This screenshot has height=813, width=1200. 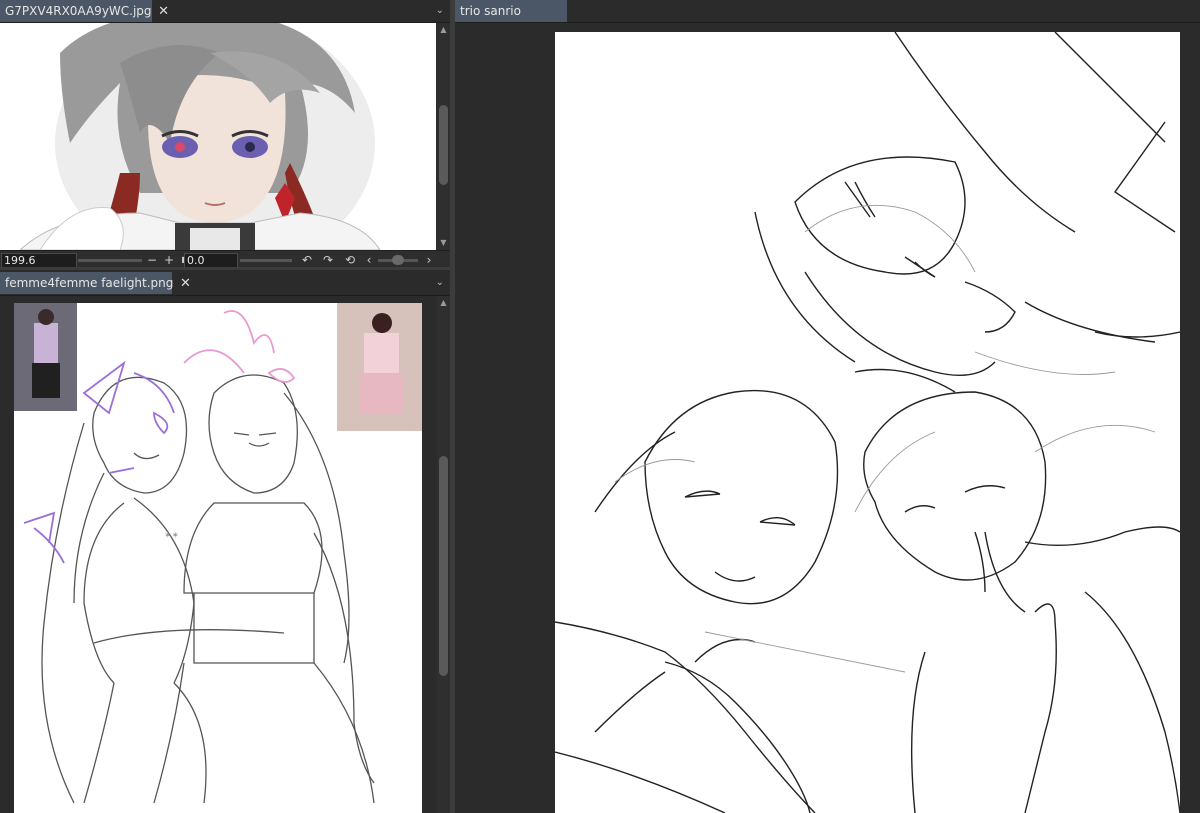 I want to click on navigator-toolbar: 199.6 − + ■ 0.0 ↶ ↷ ⟲ ‹ ›, so click(x=225, y=258).